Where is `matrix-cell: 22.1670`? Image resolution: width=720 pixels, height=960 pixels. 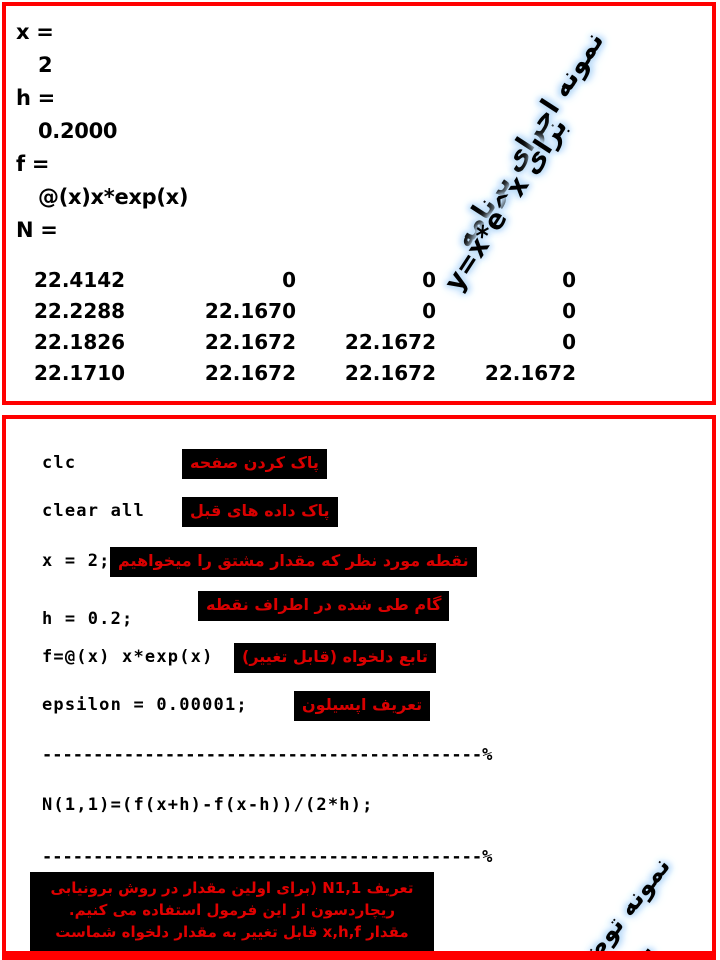 matrix-cell: 22.1670 is located at coordinates (250, 311).